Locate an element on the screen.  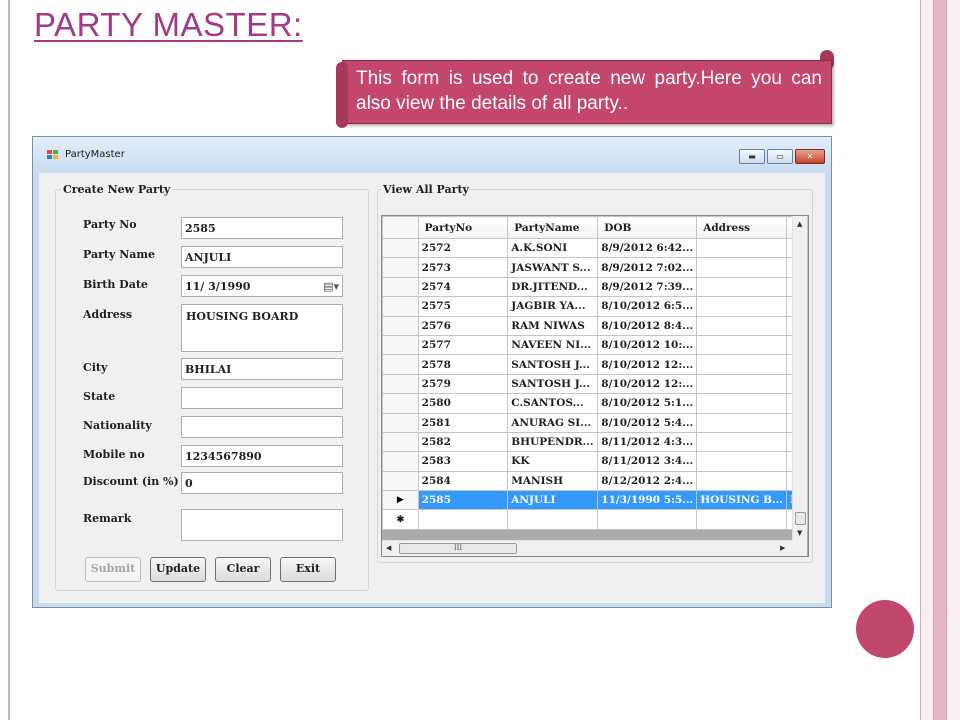
update-button: Update is located at coordinates (178, 569).